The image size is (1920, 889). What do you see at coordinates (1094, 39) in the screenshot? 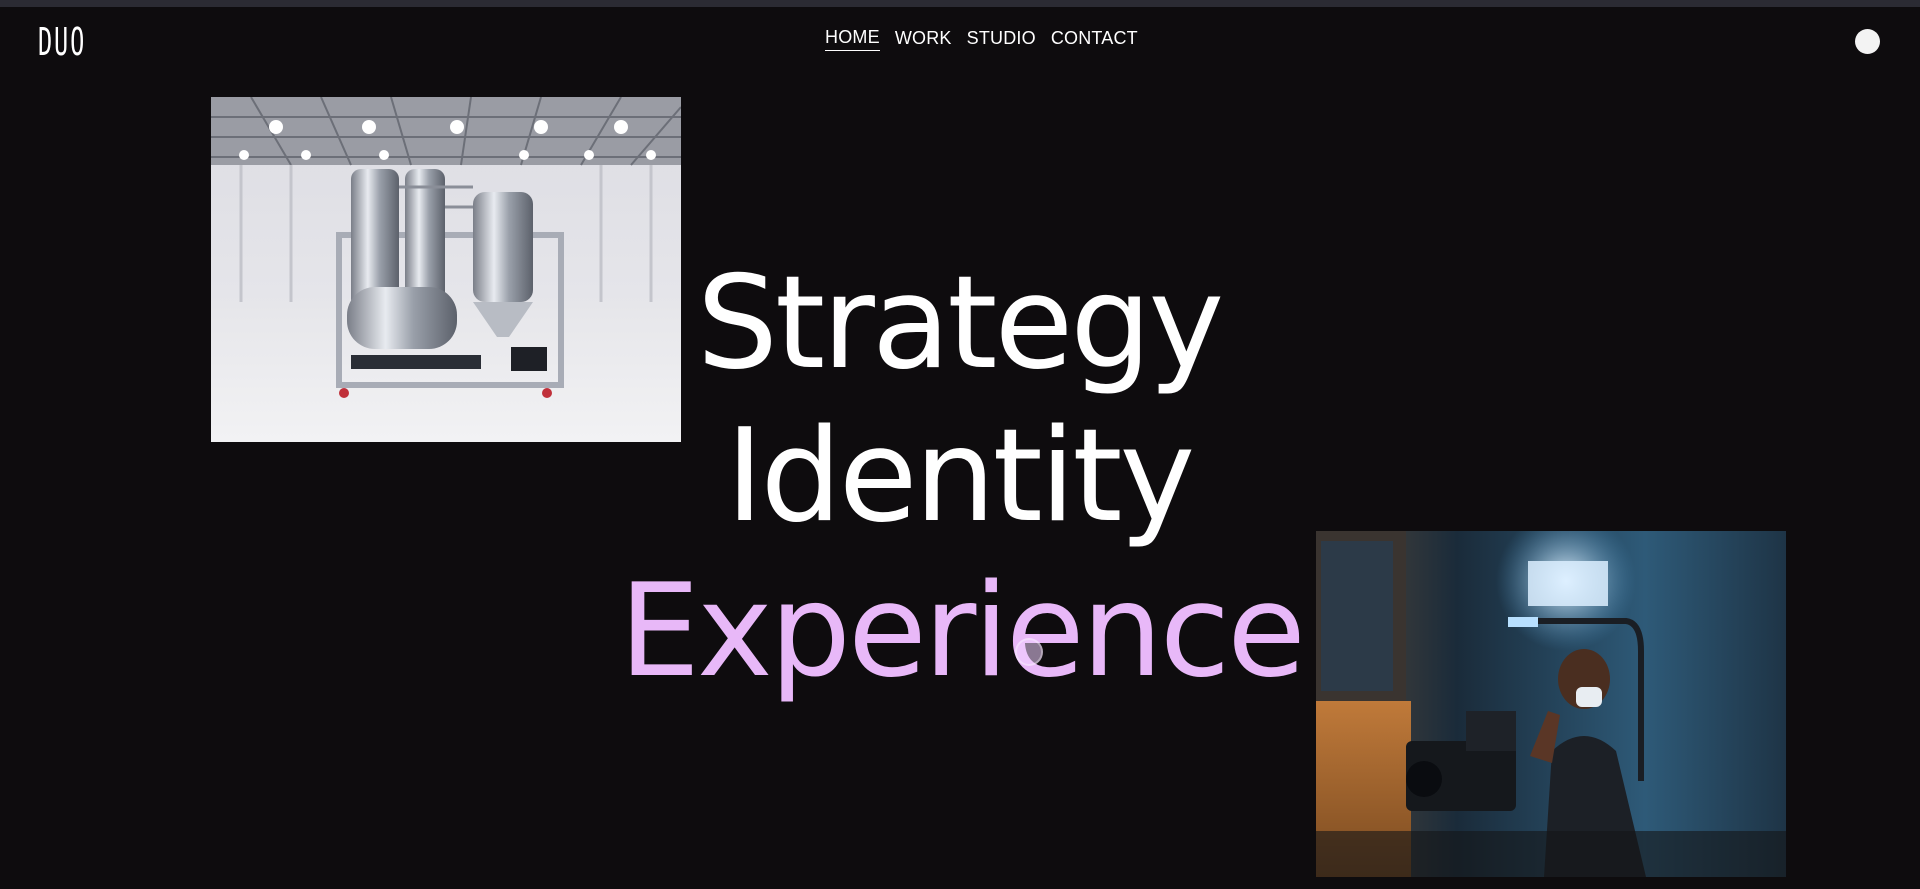
I see `nav-contact: CONTACT` at bounding box center [1094, 39].